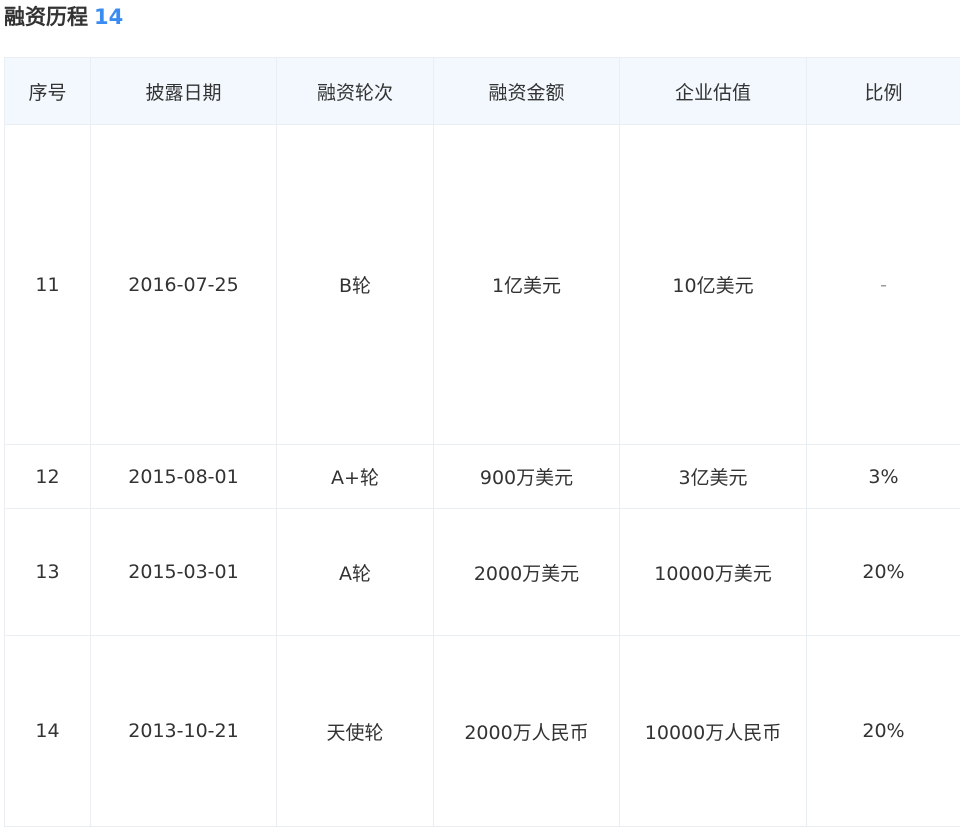 The height and width of the screenshot is (827, 960). I want to click on cell-disclosure-date: 2015-08-01, so click(184, 477).